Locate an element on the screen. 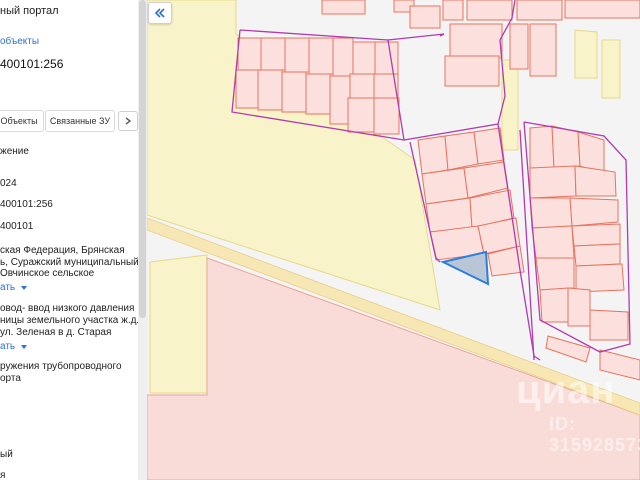 Image resolution: width=640 pixels, height=480 pixels. watermark-text: циан is located at coordinates (566, 390).